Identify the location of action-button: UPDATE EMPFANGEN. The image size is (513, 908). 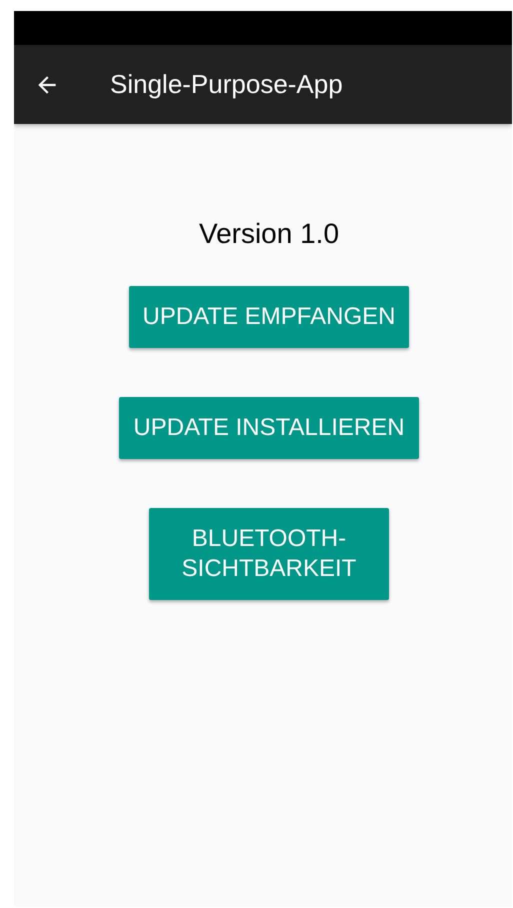
(269, 317).